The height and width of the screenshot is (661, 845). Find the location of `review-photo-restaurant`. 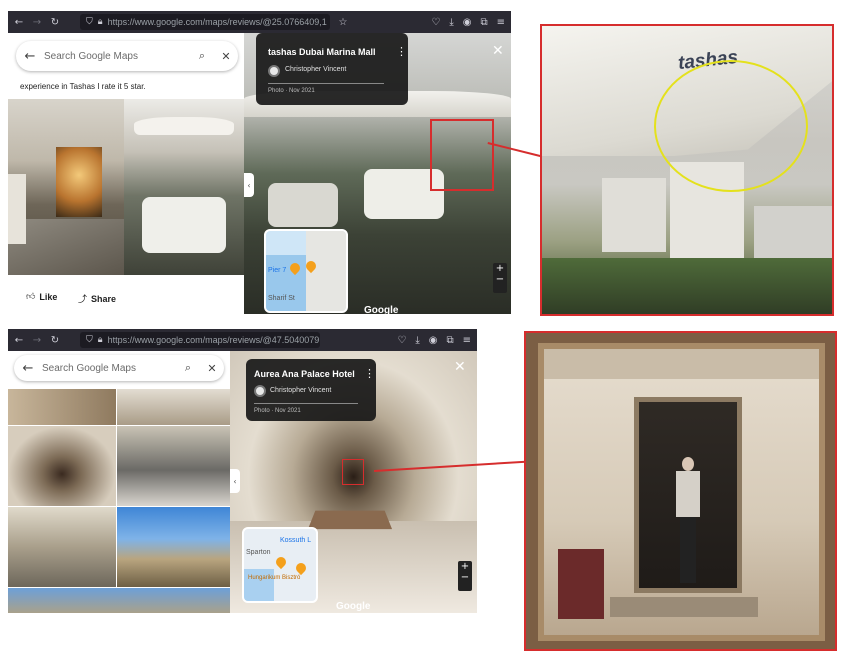

review-photo-restaurant is located at coordinates (66, 187).